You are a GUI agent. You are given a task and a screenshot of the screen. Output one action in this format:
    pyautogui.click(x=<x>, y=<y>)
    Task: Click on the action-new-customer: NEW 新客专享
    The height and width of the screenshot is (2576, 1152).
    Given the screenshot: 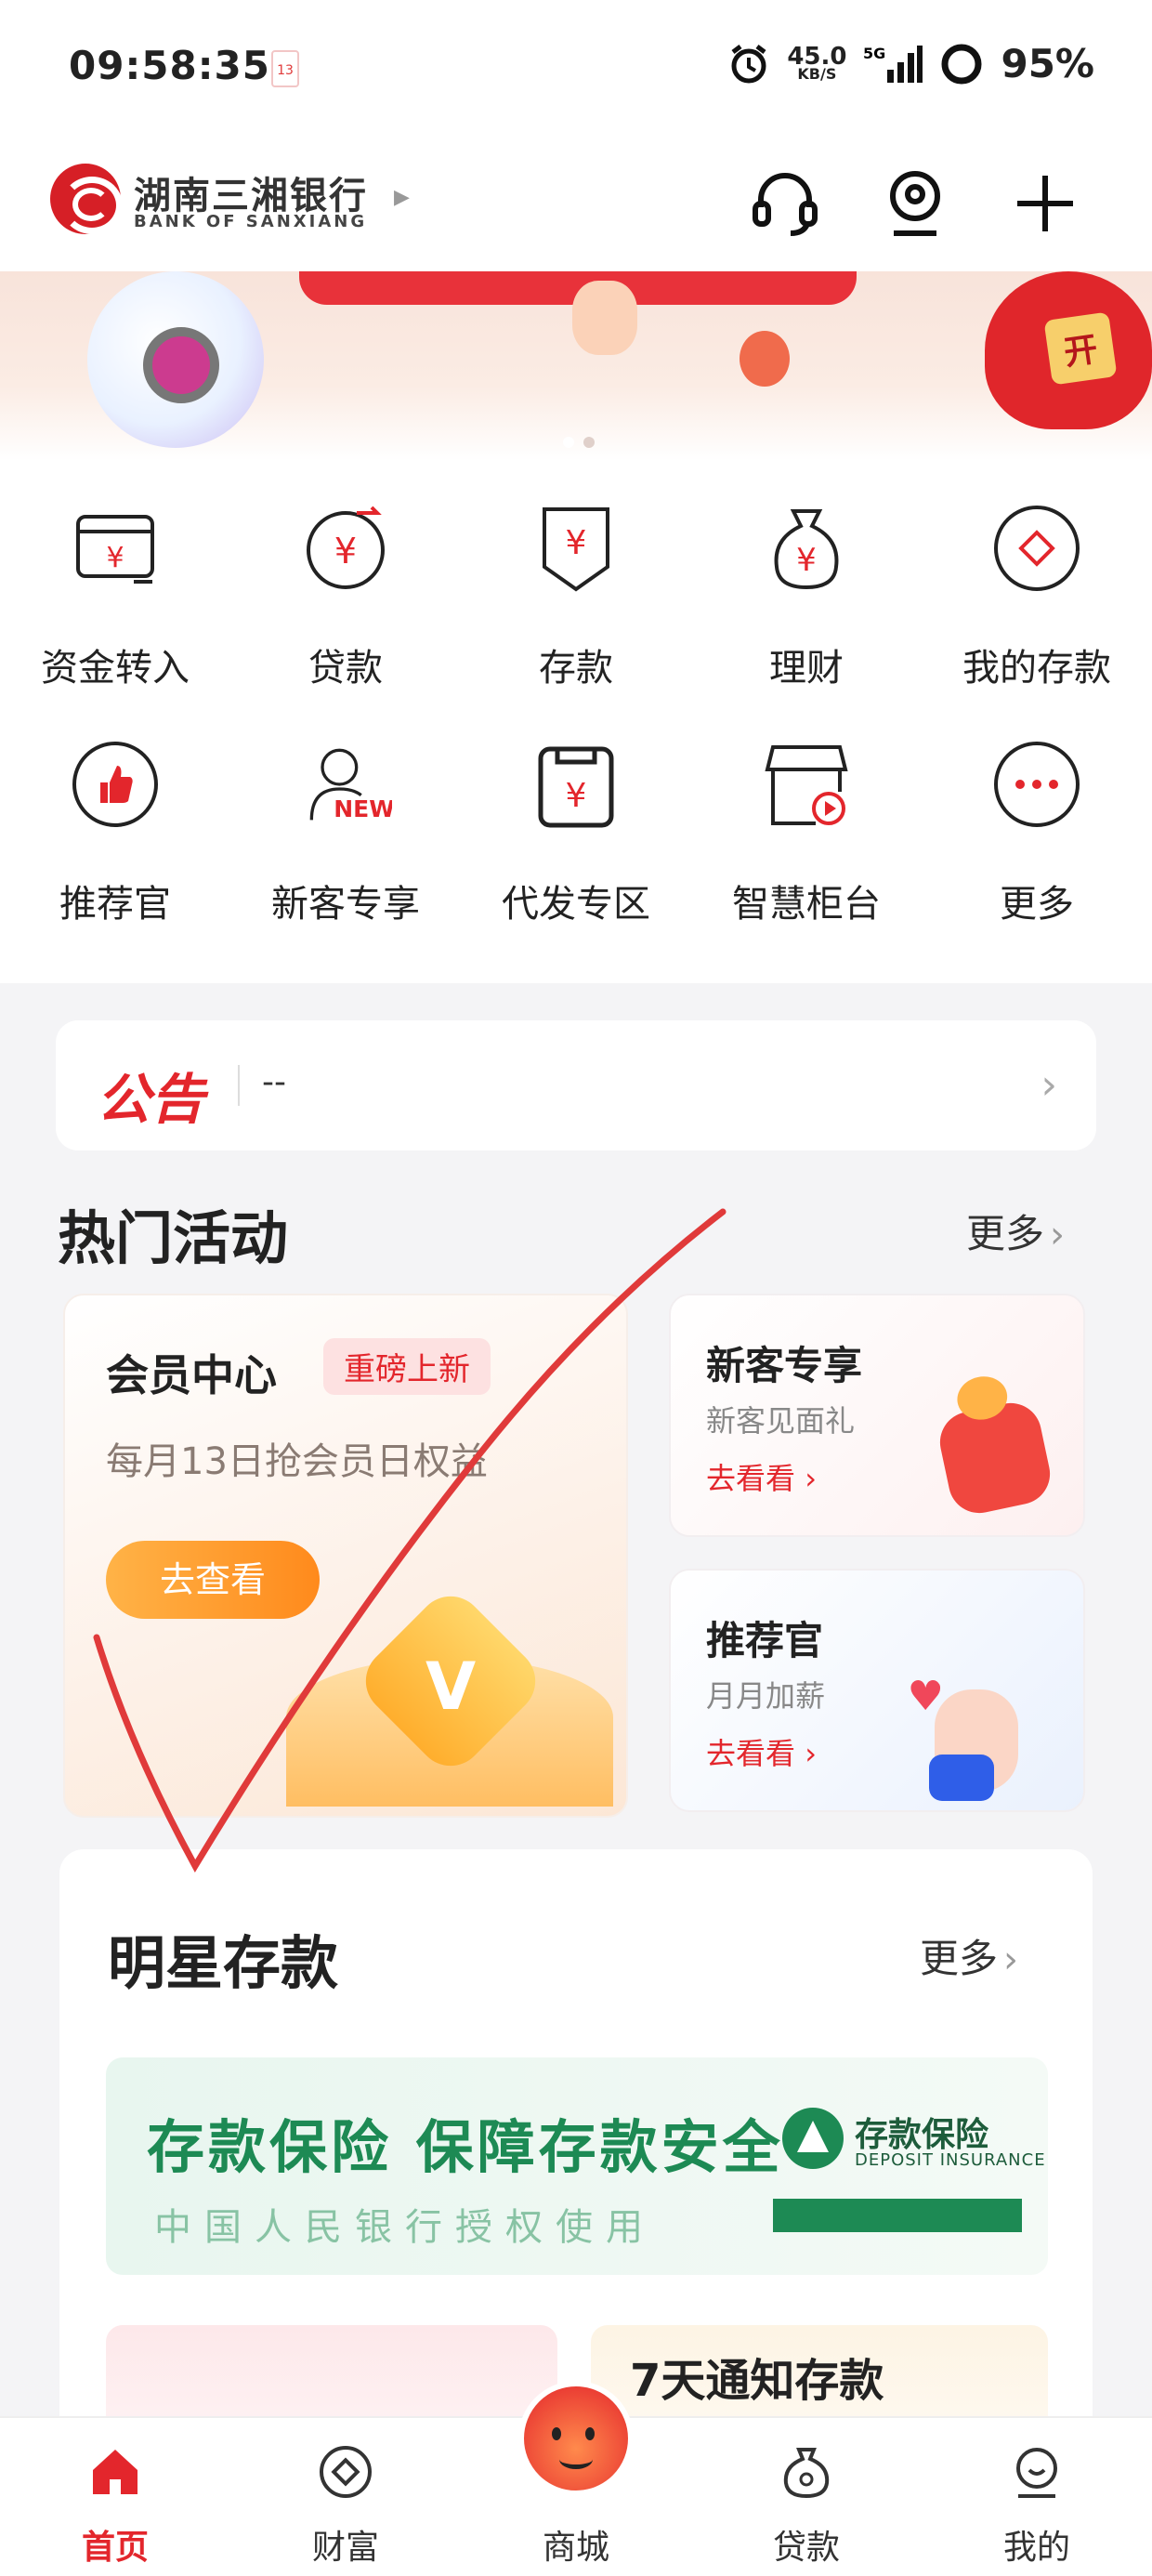 What is the action you would take?
    pyautogui.click(x=345, y=811)
    